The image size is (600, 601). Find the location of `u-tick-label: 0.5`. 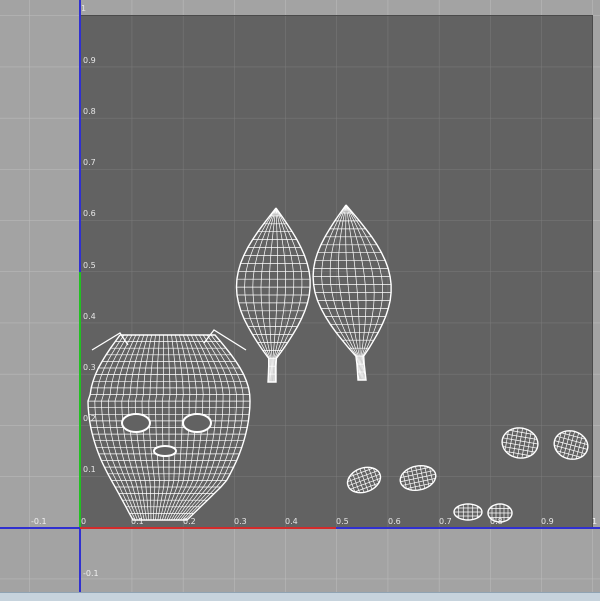

u-tick-label: 0.5 is located at coordinates (342, 521).